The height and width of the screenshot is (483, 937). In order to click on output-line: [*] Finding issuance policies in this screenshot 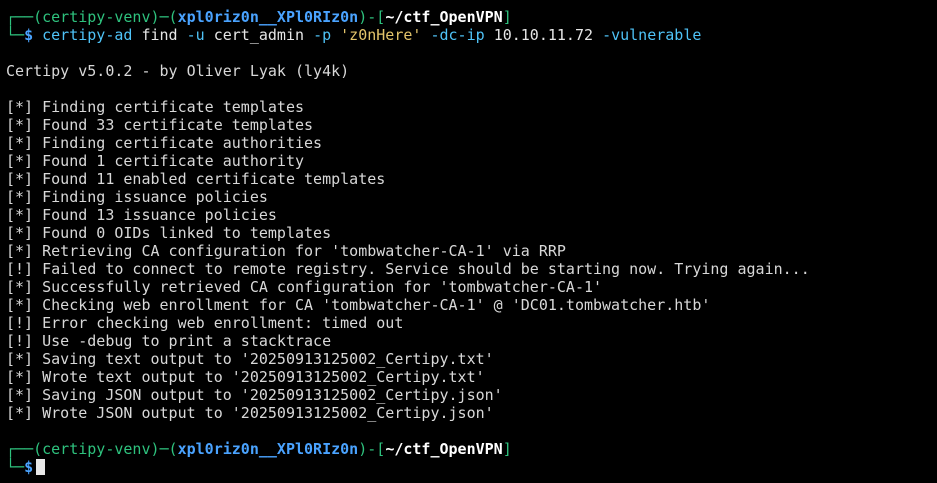, I will do `click(137, 197)`.